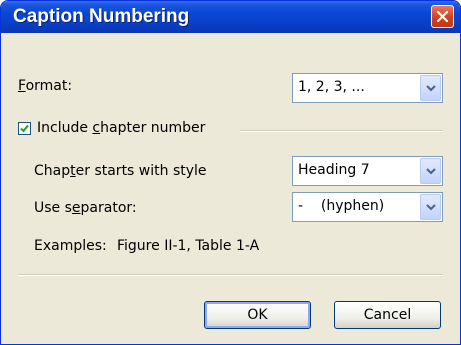 Image resolution: width=461 pixels, height=345 pixels. I want to click on close-button, so click(442, 16).